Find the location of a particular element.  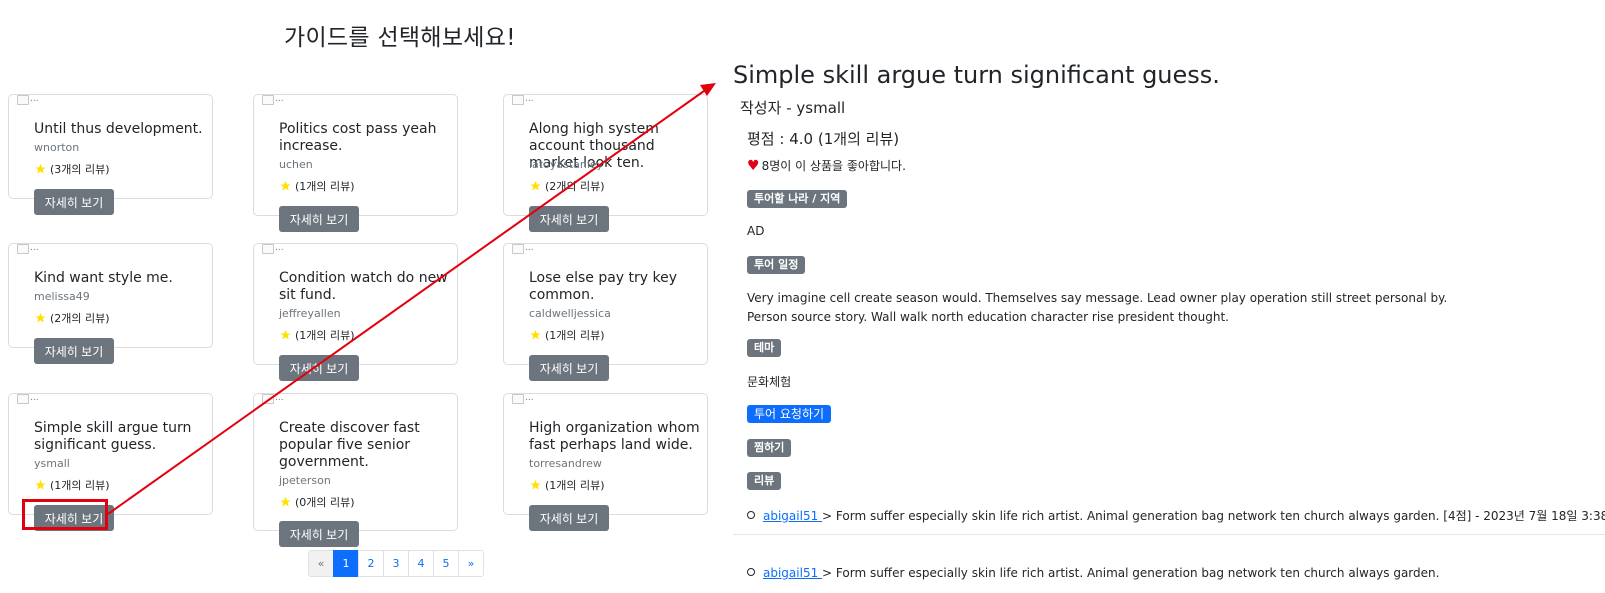

card-title: Politics cost pass yeah increase. is located at coordinates (358, 137).